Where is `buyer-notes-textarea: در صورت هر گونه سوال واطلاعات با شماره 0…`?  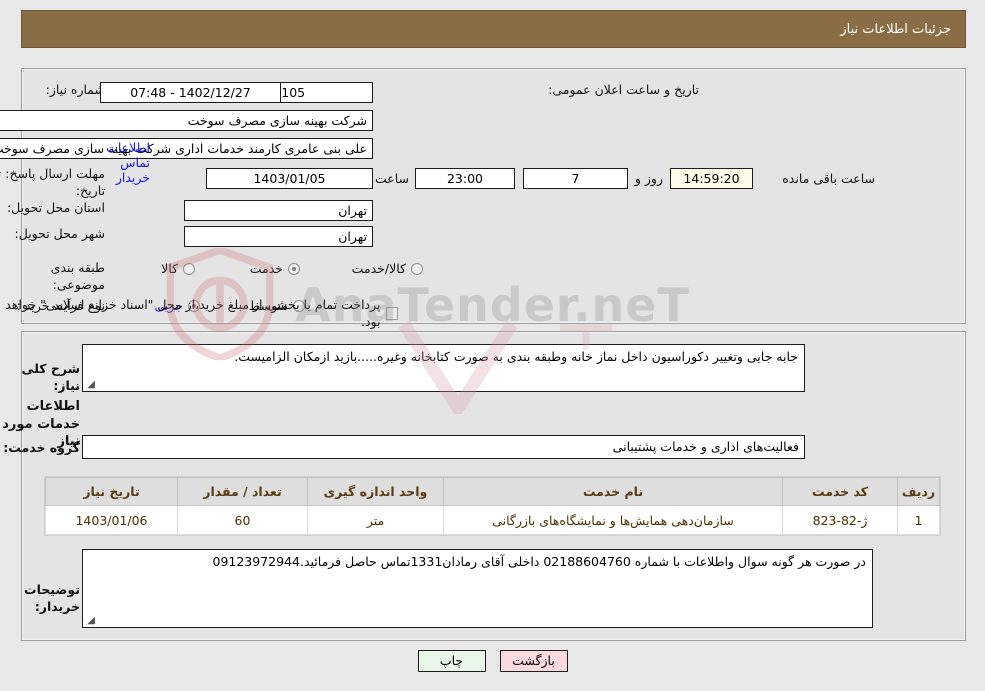 buyer-notes-textarea: در صورت هر گونه سوال واطلاعات با شماره 0… is located at coordinates (477, 588).